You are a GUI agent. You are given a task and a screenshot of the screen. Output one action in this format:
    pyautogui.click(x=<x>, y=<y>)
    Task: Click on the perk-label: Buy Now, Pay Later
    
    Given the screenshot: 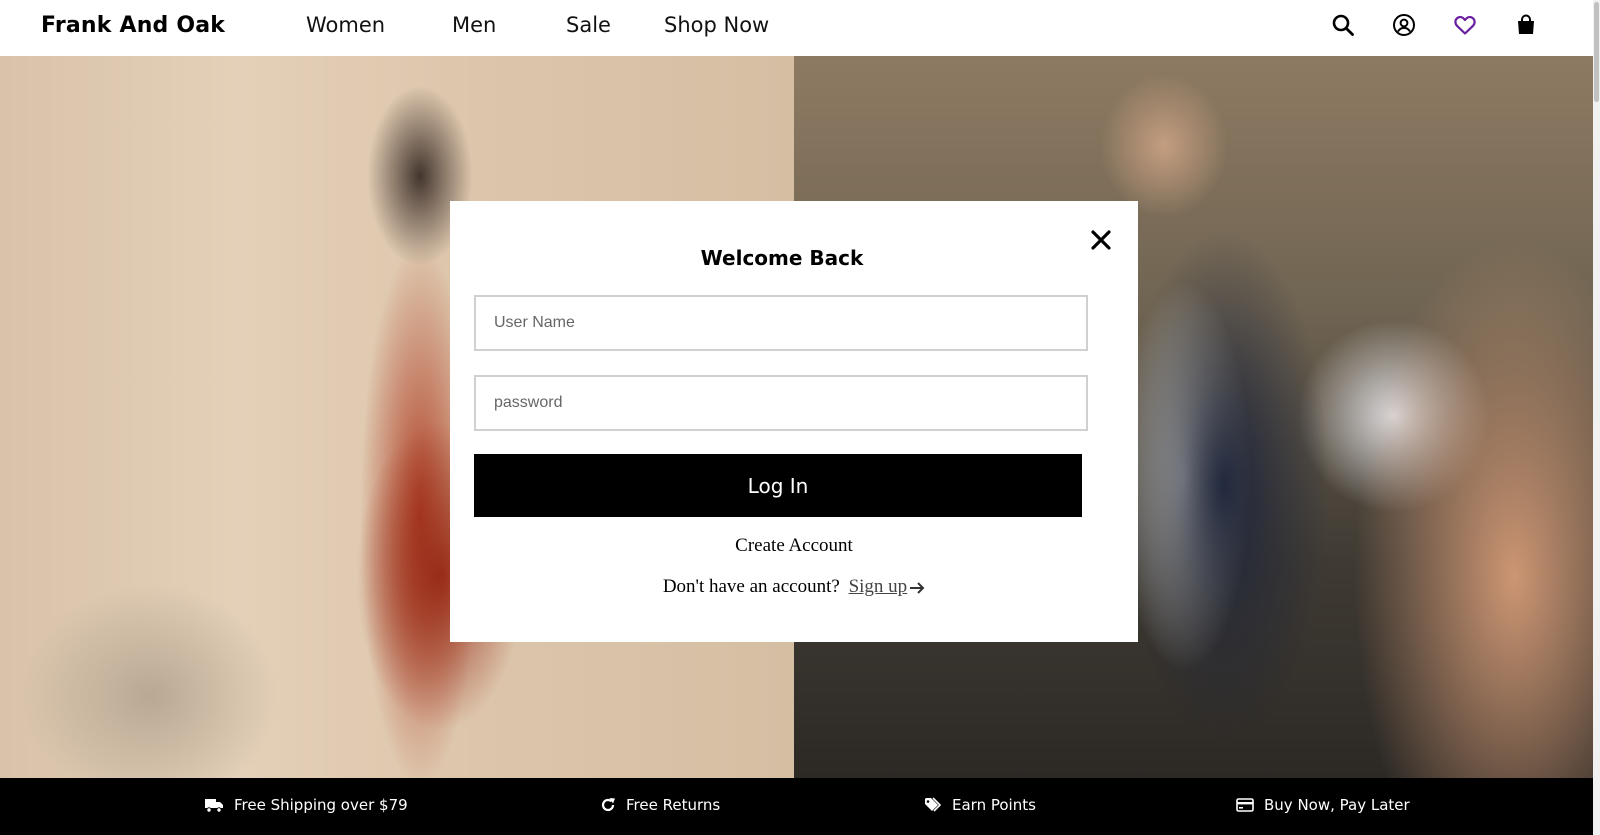 What is the action you would take?
    pyautogui.click(x=1337, y=805)
    